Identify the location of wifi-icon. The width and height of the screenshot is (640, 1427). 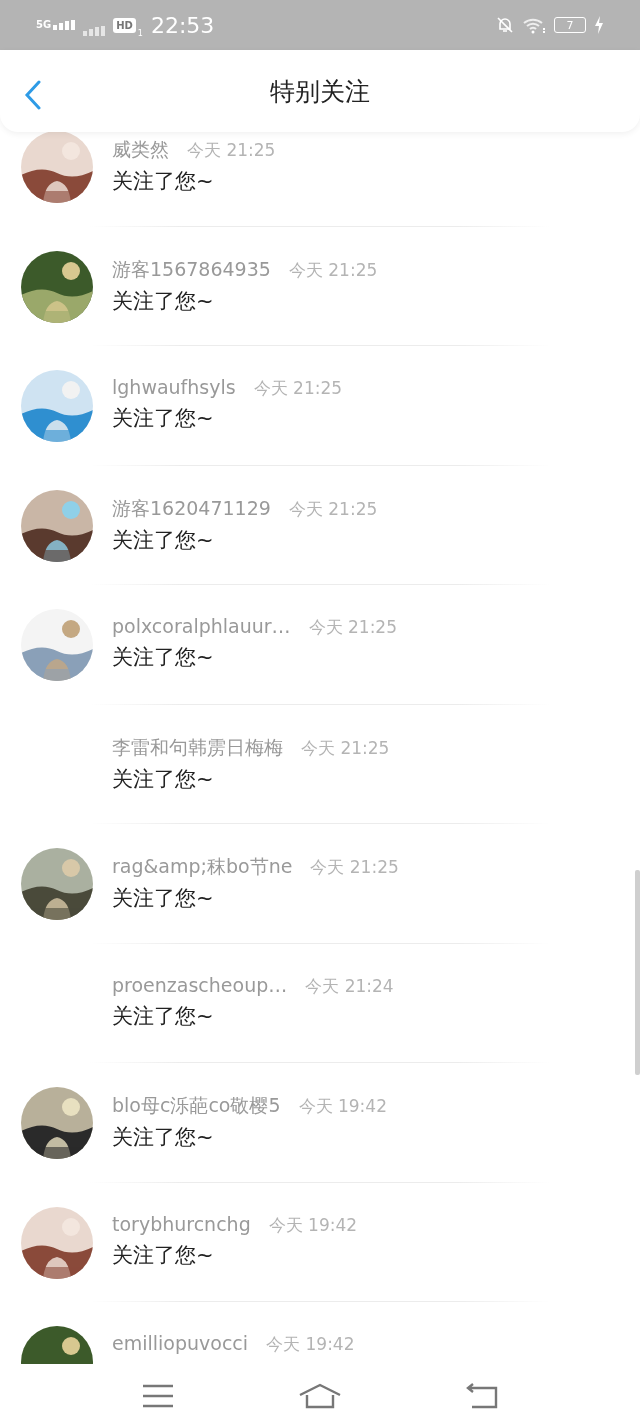
(534, 25).